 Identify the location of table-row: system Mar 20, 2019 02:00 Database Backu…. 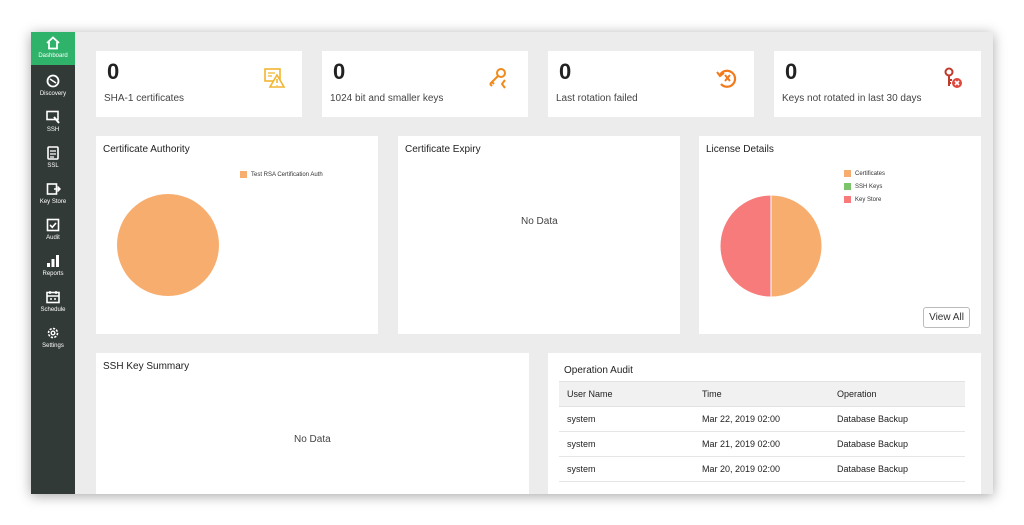
(762, 469).